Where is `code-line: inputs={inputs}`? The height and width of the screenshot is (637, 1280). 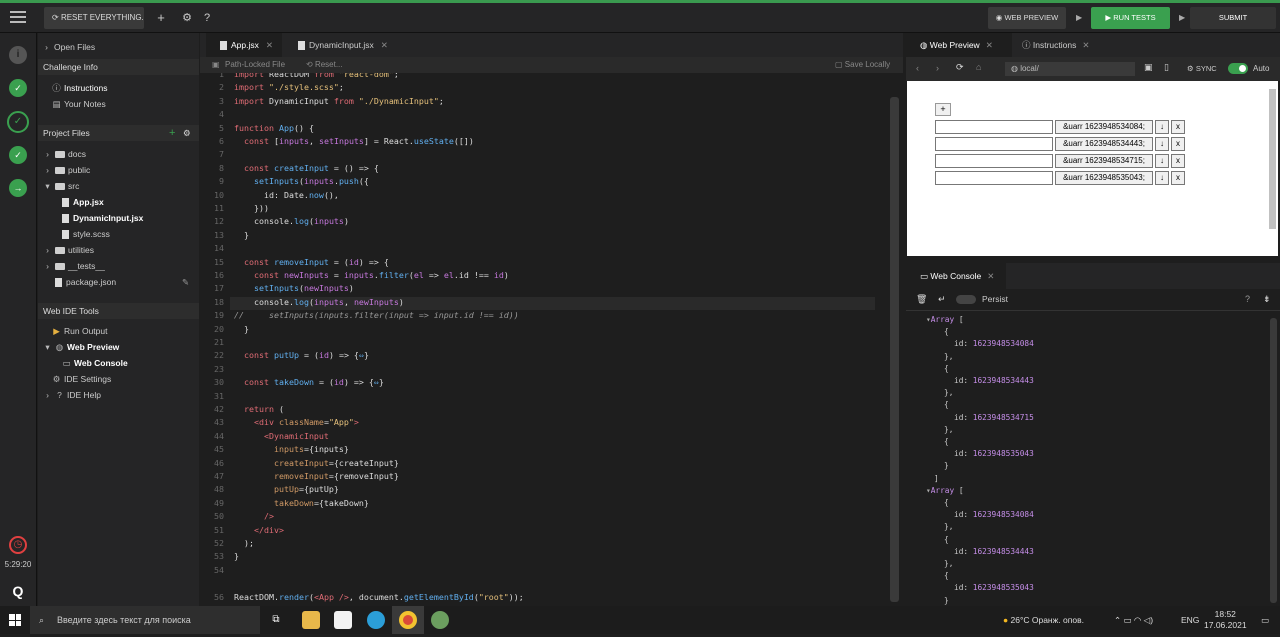 code-line: inputs={inputs} is located at coordinates (291, 449).